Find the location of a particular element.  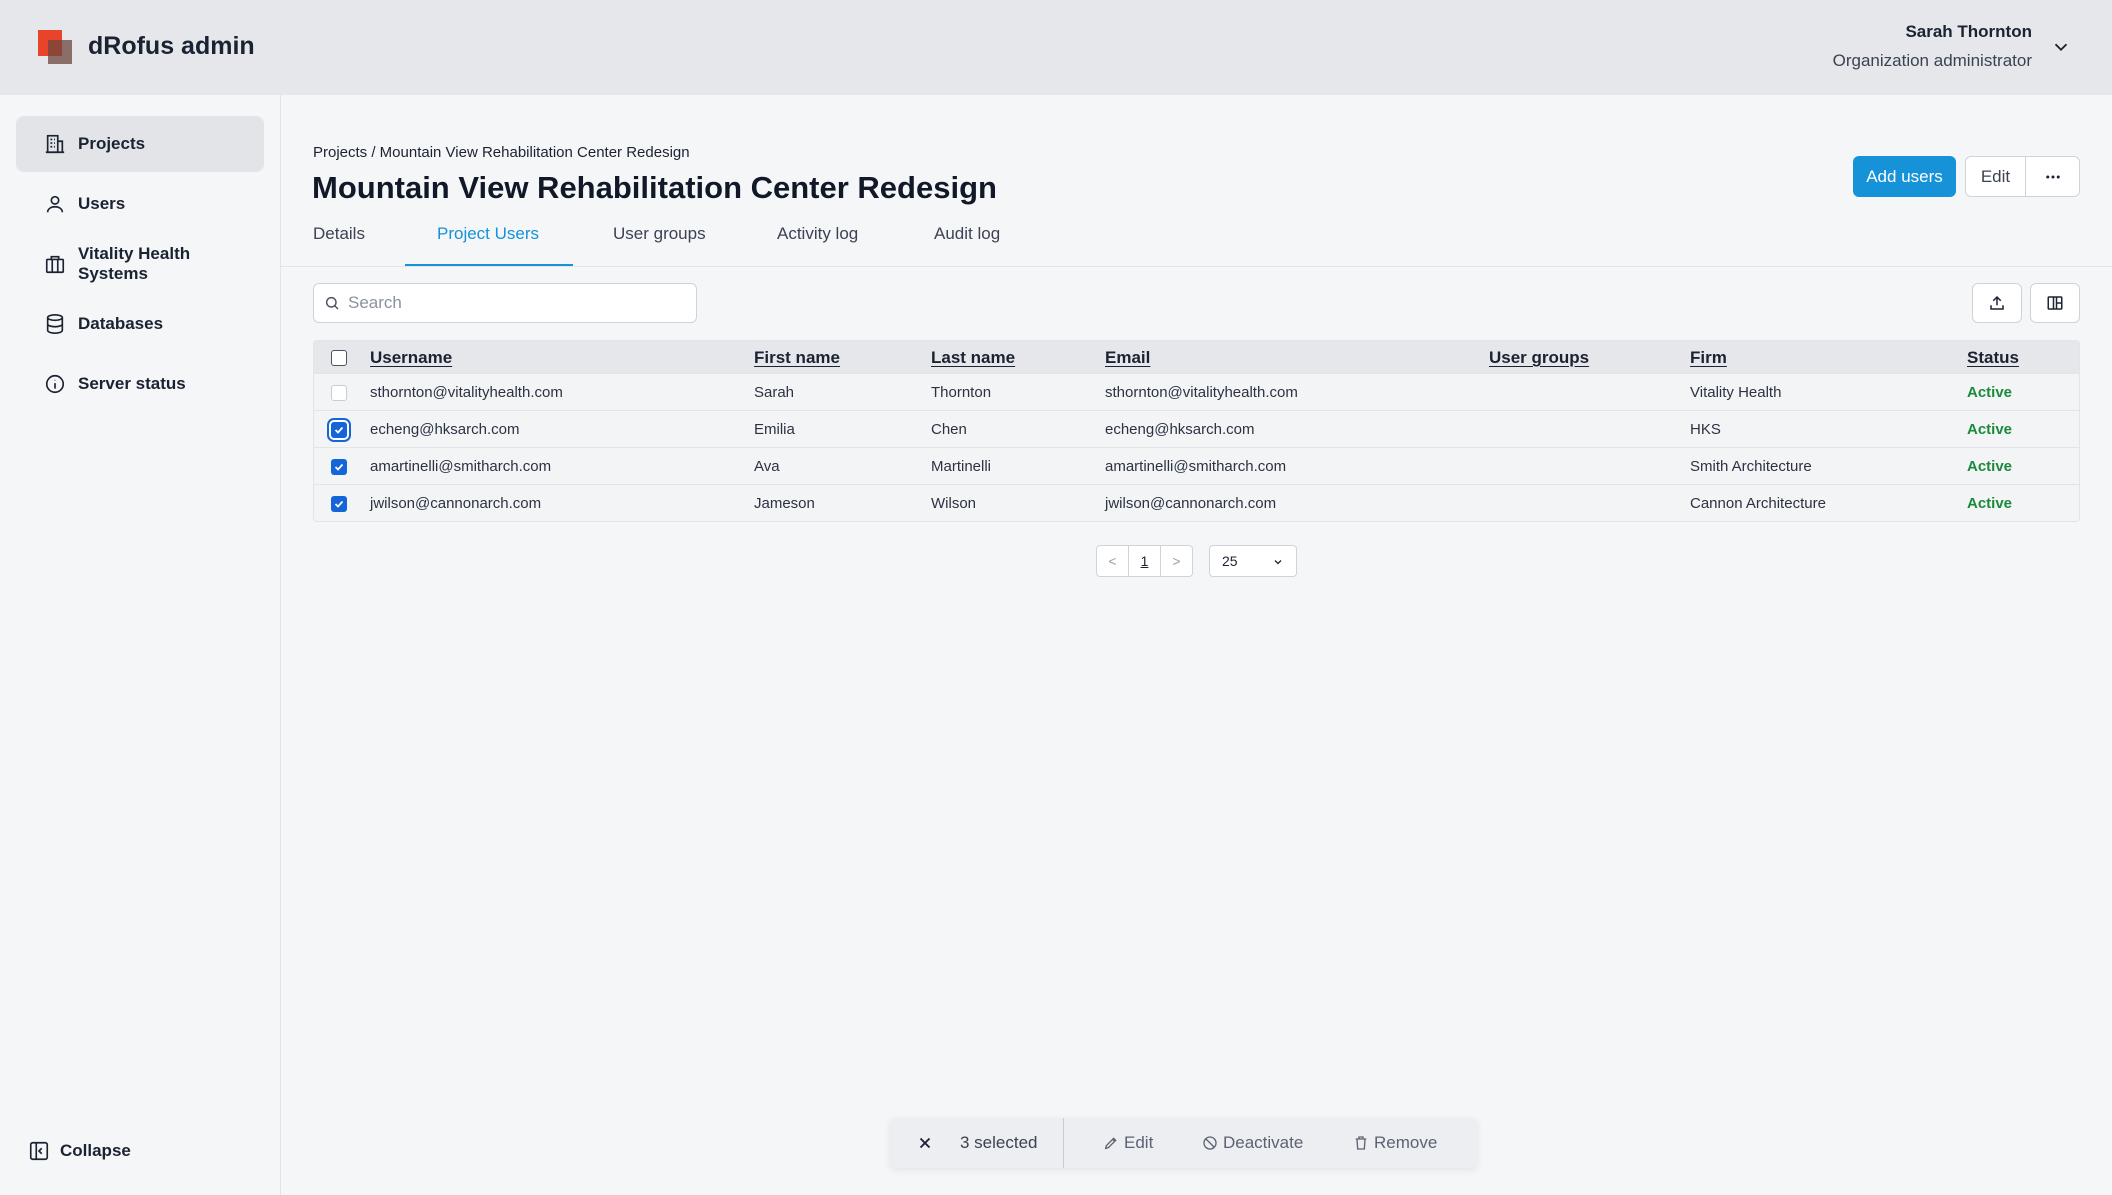

upload-icon is located at coordinates (1997, 302).